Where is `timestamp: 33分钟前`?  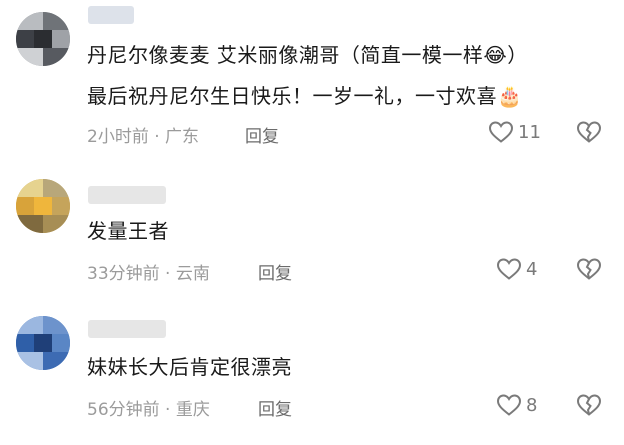 timestamp: 33分钟前 is located at coordinates (123, 274).